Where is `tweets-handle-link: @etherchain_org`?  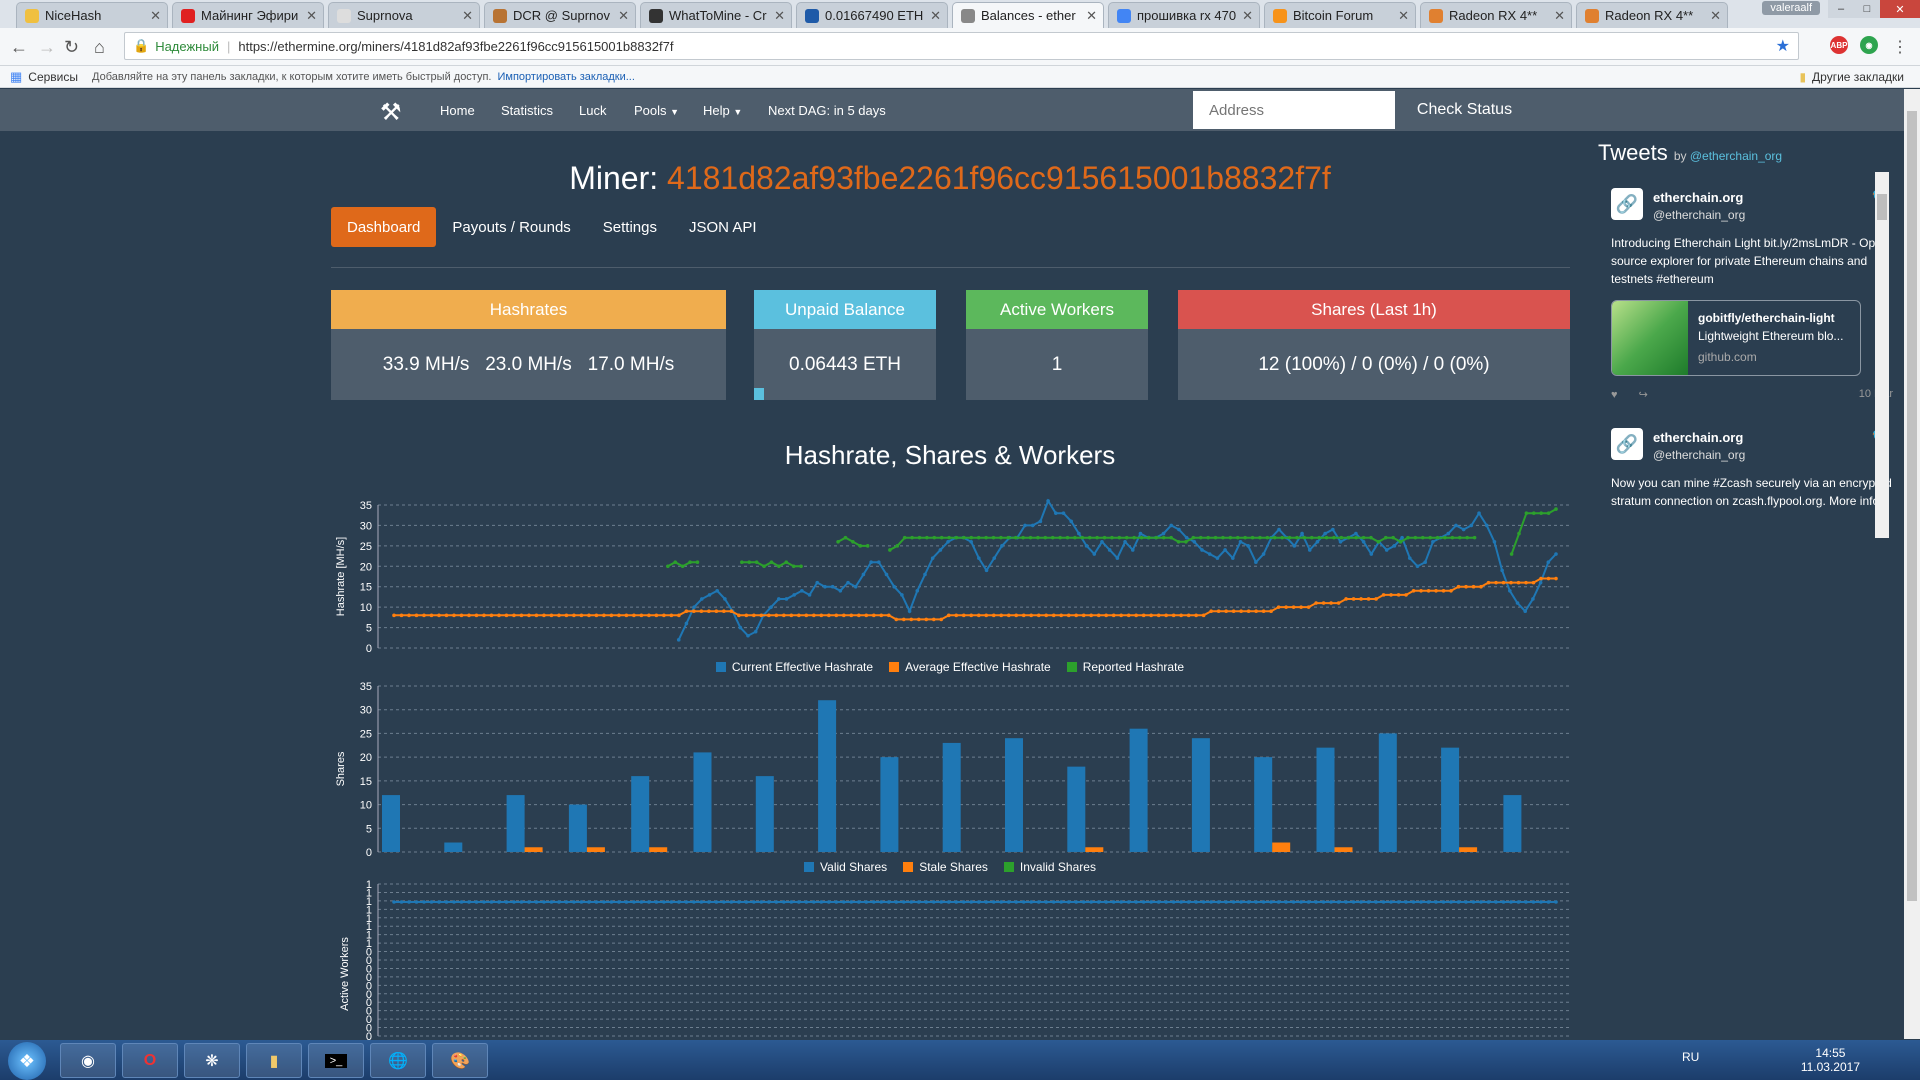 tweets-handle-link: @etherchain_org is located at coordinates (1736, 156).